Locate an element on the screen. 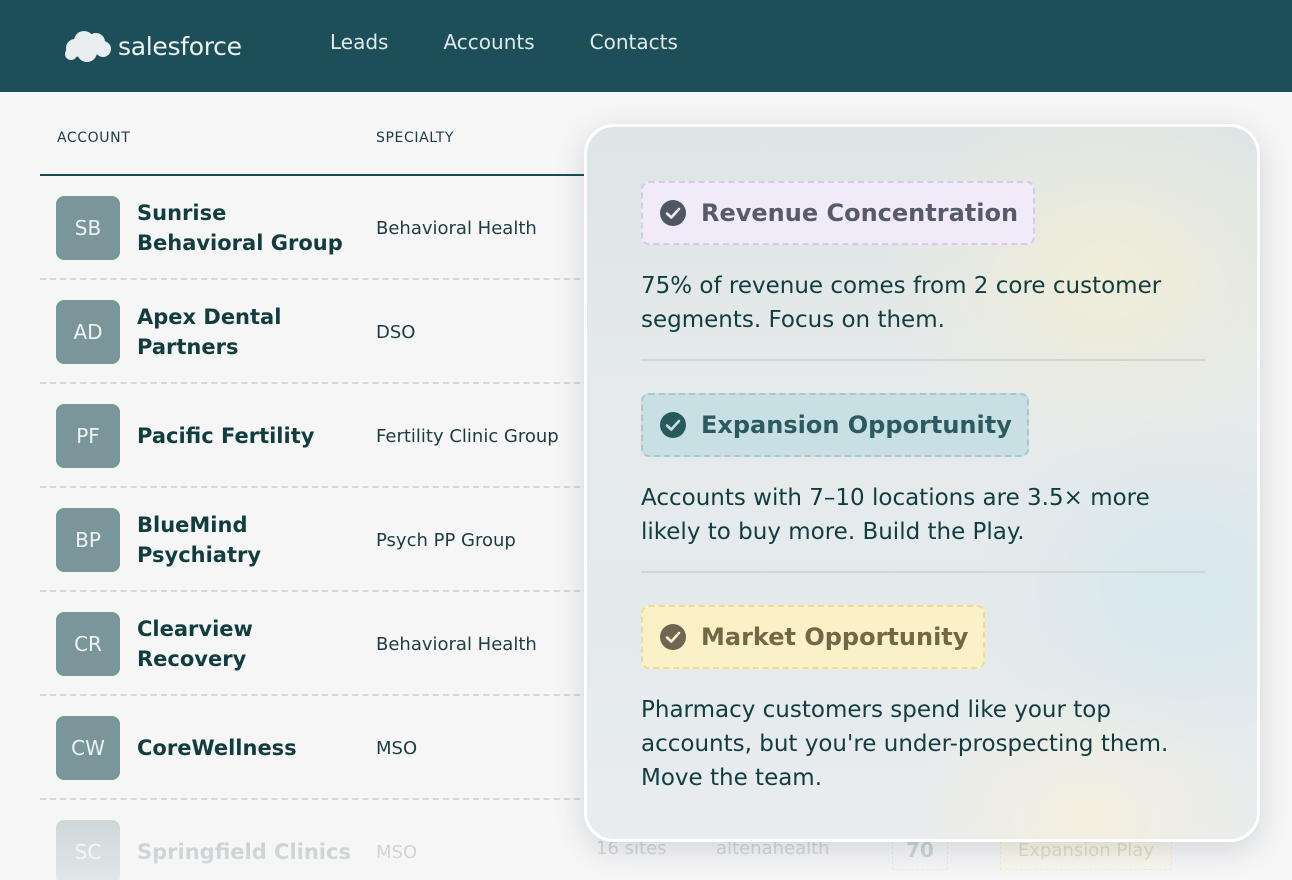 This screenshot has height=880, width=1292. nav-contacts: Contacts is located at coordinates (634, 42).